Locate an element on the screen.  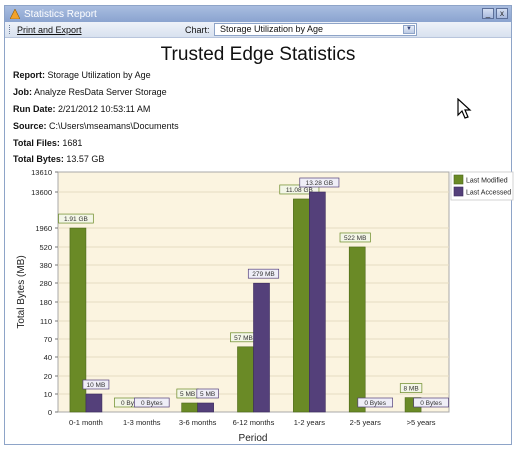
legend-label: Last Modified is located at coordinates (487, 181).